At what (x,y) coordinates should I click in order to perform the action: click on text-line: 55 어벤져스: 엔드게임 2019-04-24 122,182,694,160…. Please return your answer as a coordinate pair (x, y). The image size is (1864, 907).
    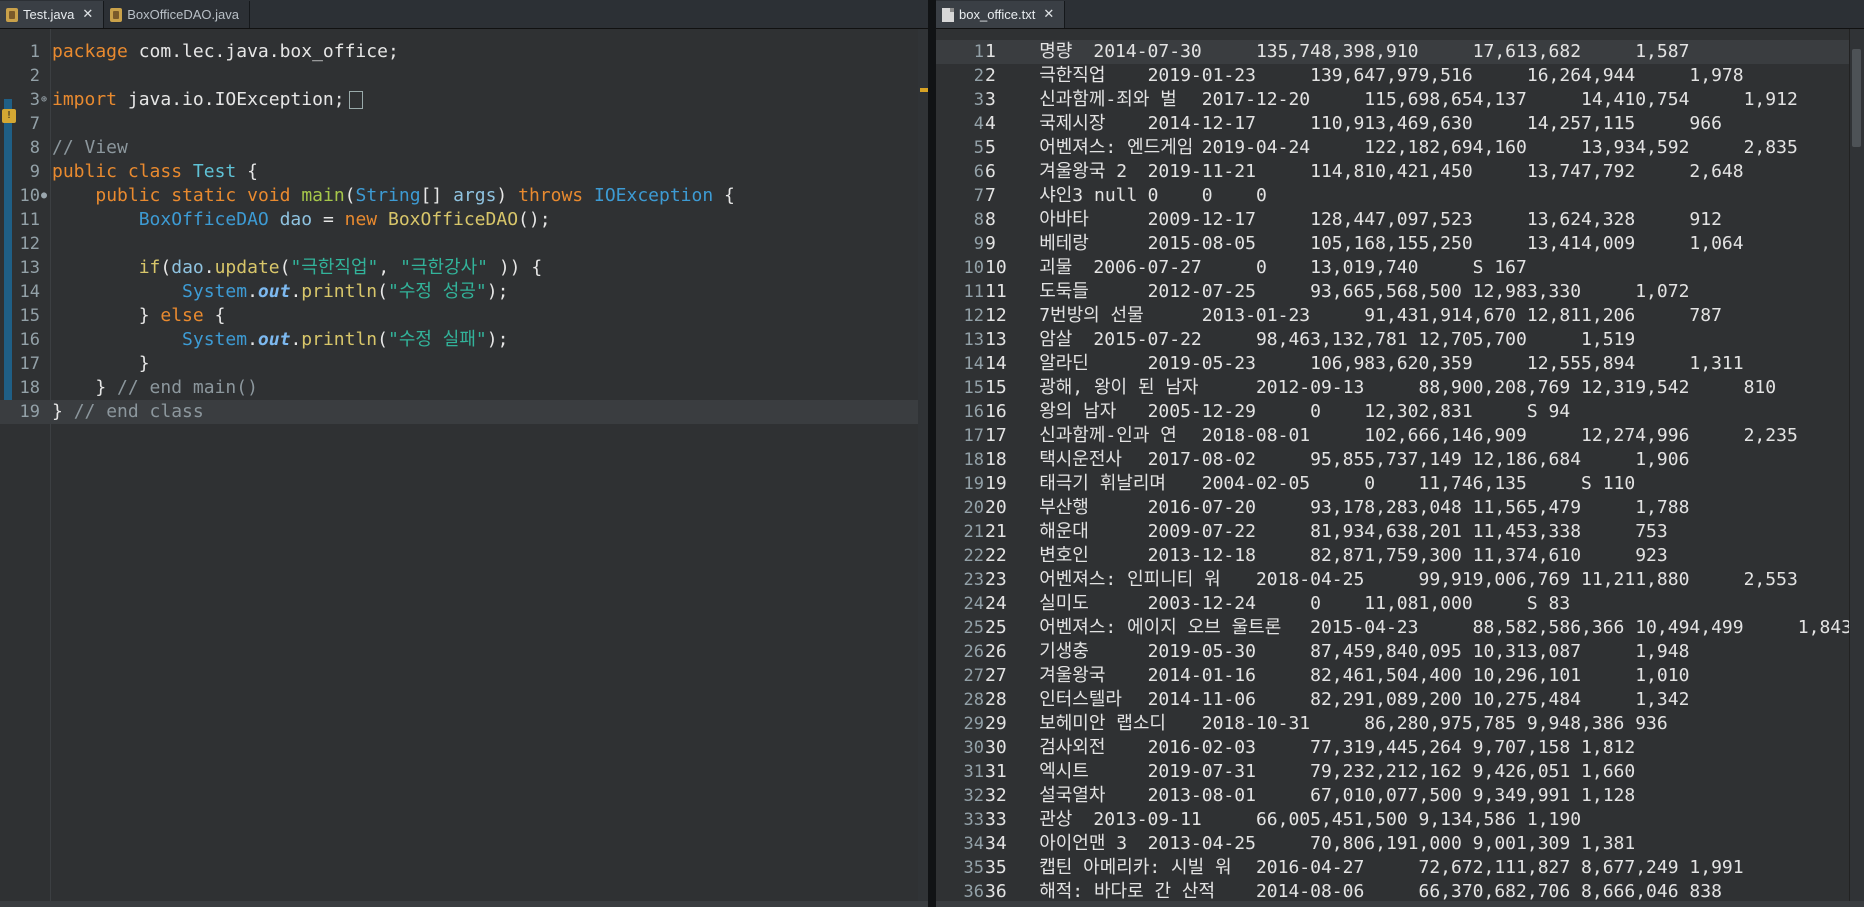
    Looking at the image, I should click on (1400, 148).